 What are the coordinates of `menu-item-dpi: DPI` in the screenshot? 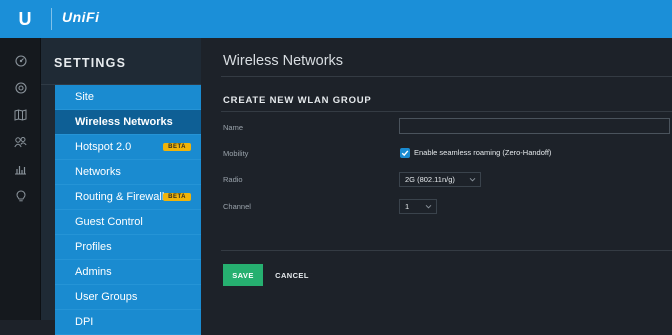 It's located at (128, 322).